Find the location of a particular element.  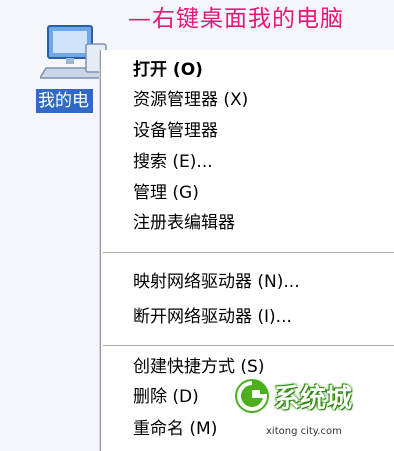

menu-item-explore: 资源管理器 (X) is located at coordinates (190, 100).